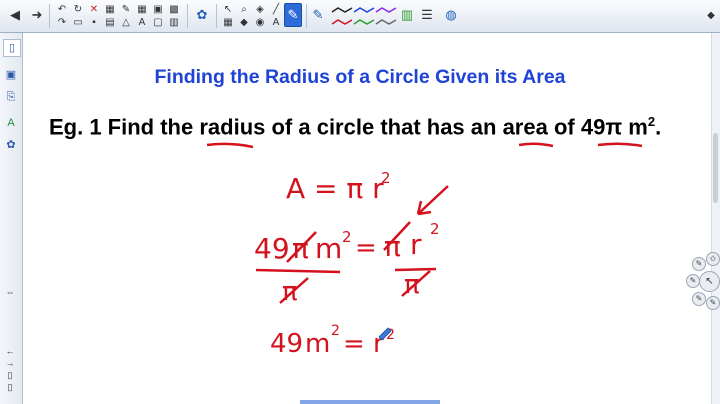  What do you see at coordinates (370, 402) in the screenshot?
I see `bottom-bar` at bounding box center [370, 402].